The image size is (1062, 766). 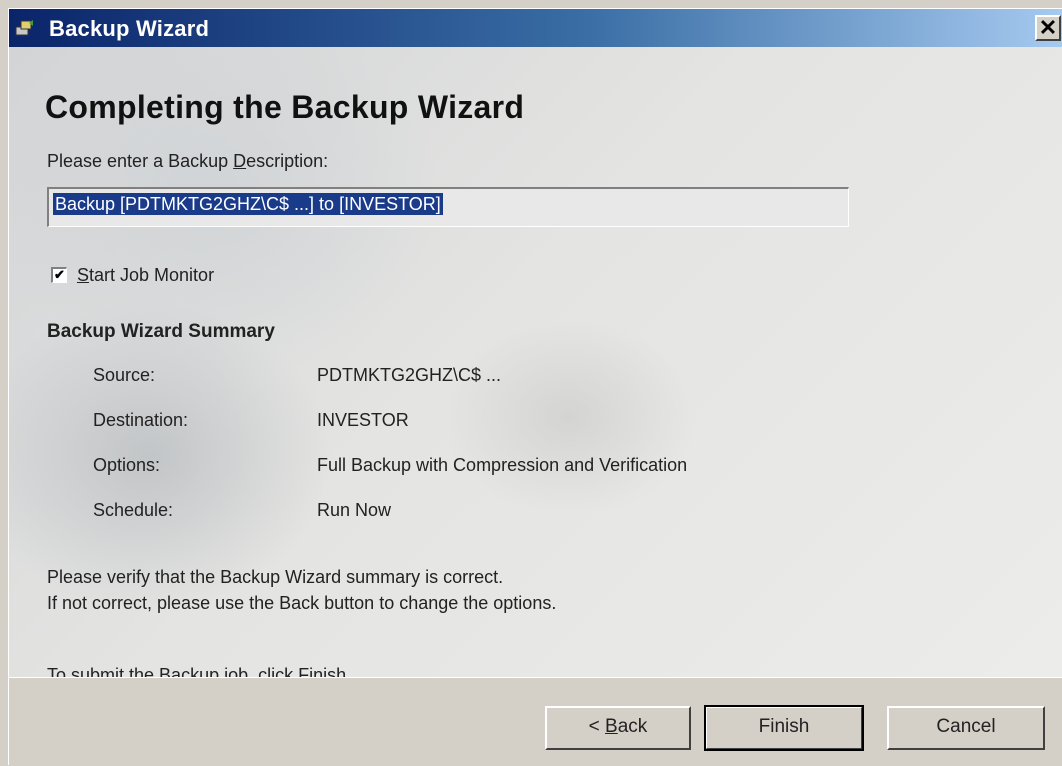 What do you see at coordinates (24, 28) in the screenshot?
I see `backup-app-icon` at bounding box center [24, 28].